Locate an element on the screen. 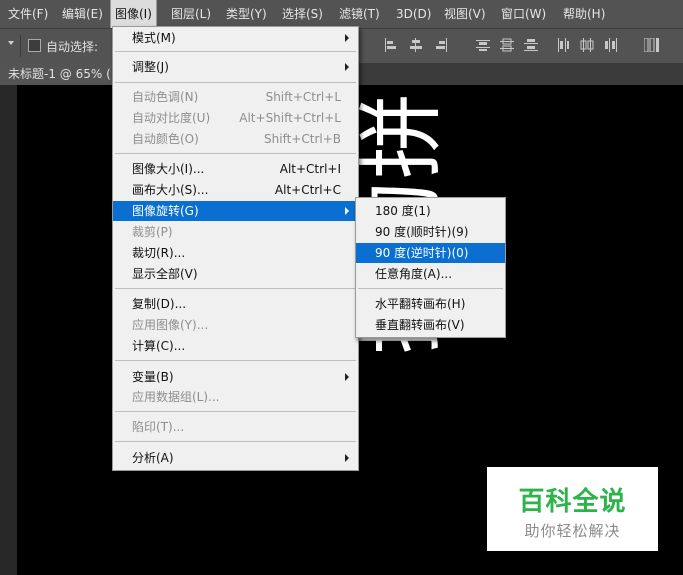  document-tab: 未标题-1 @ 65% ( is located at coordinates (59, 74).